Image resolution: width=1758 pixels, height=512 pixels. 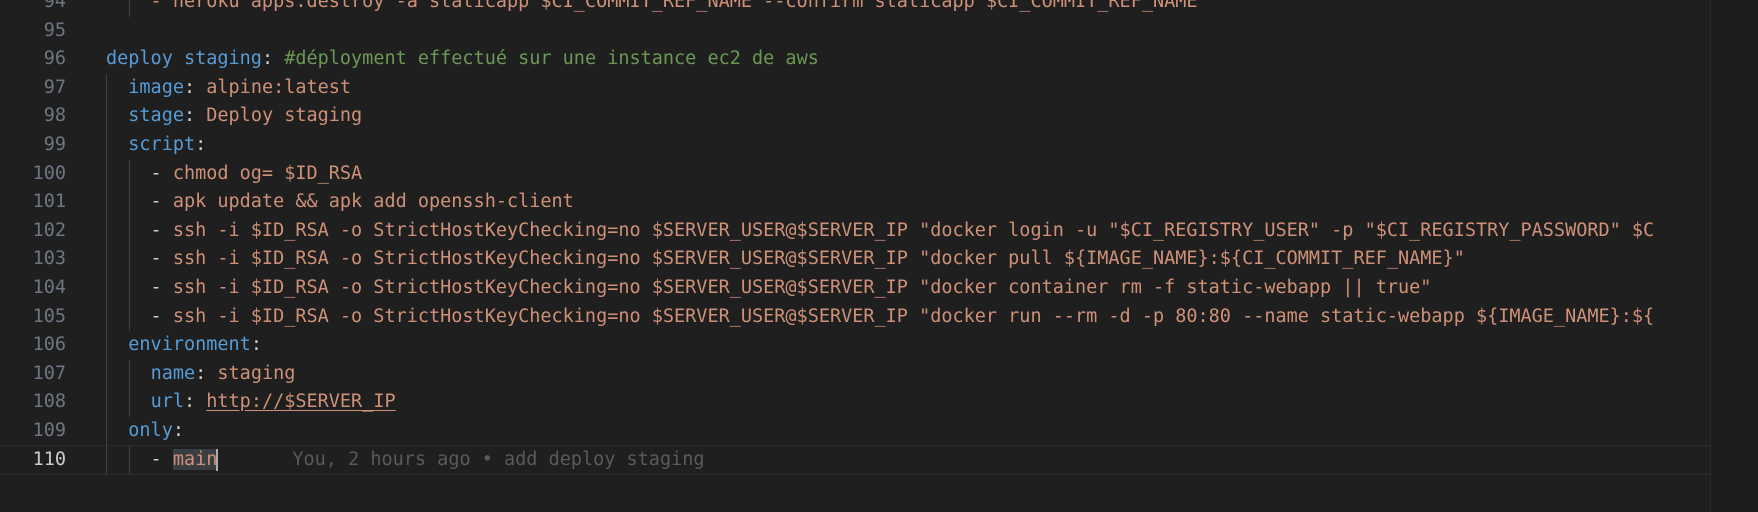 What do you see at coordinates (49, 373) in the screenshot?
I see `line-number: 107` at bounding box center [49, 373].